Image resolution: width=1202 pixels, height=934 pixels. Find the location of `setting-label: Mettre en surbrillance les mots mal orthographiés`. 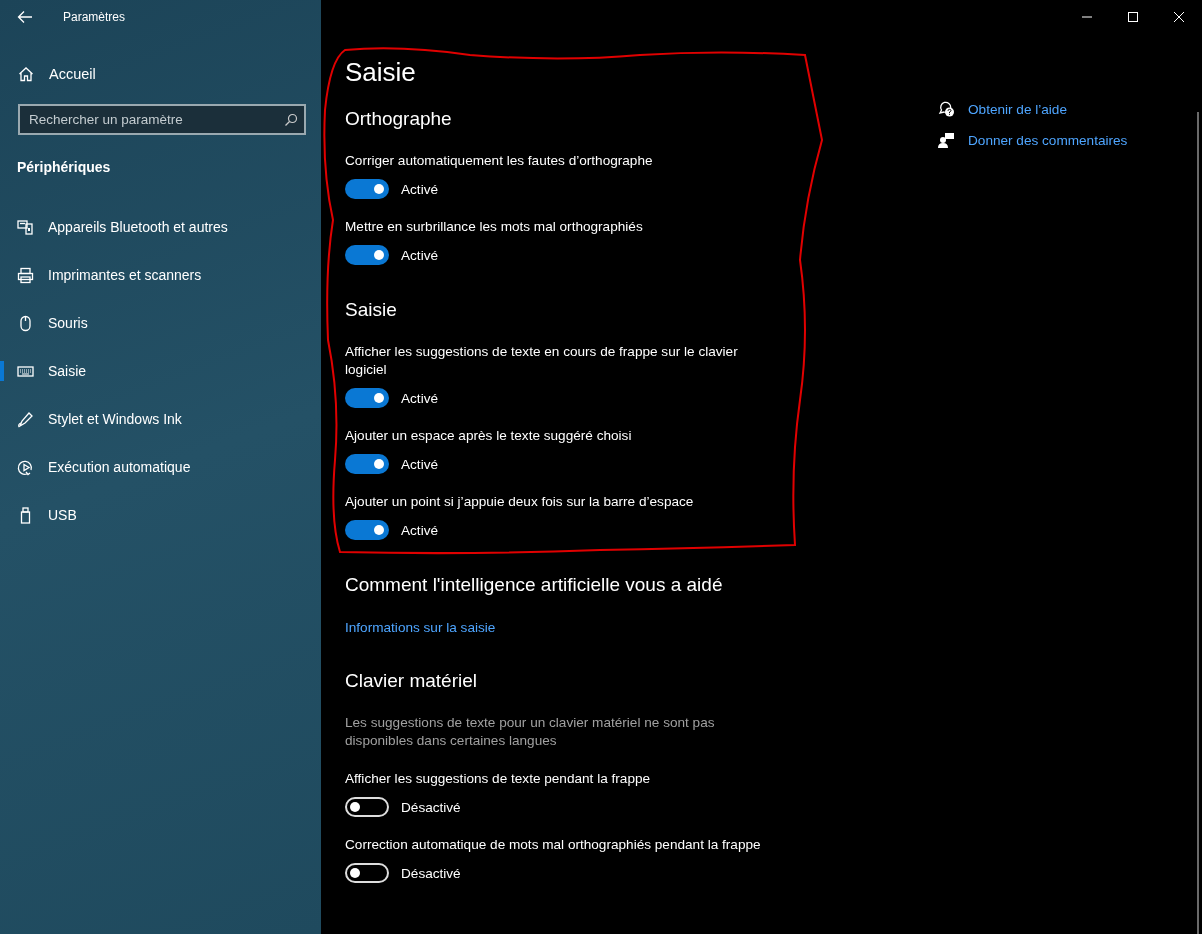

setting-label: Mettre en surbrillance les mots mal orthographiés is located at coordinates (494, 227).